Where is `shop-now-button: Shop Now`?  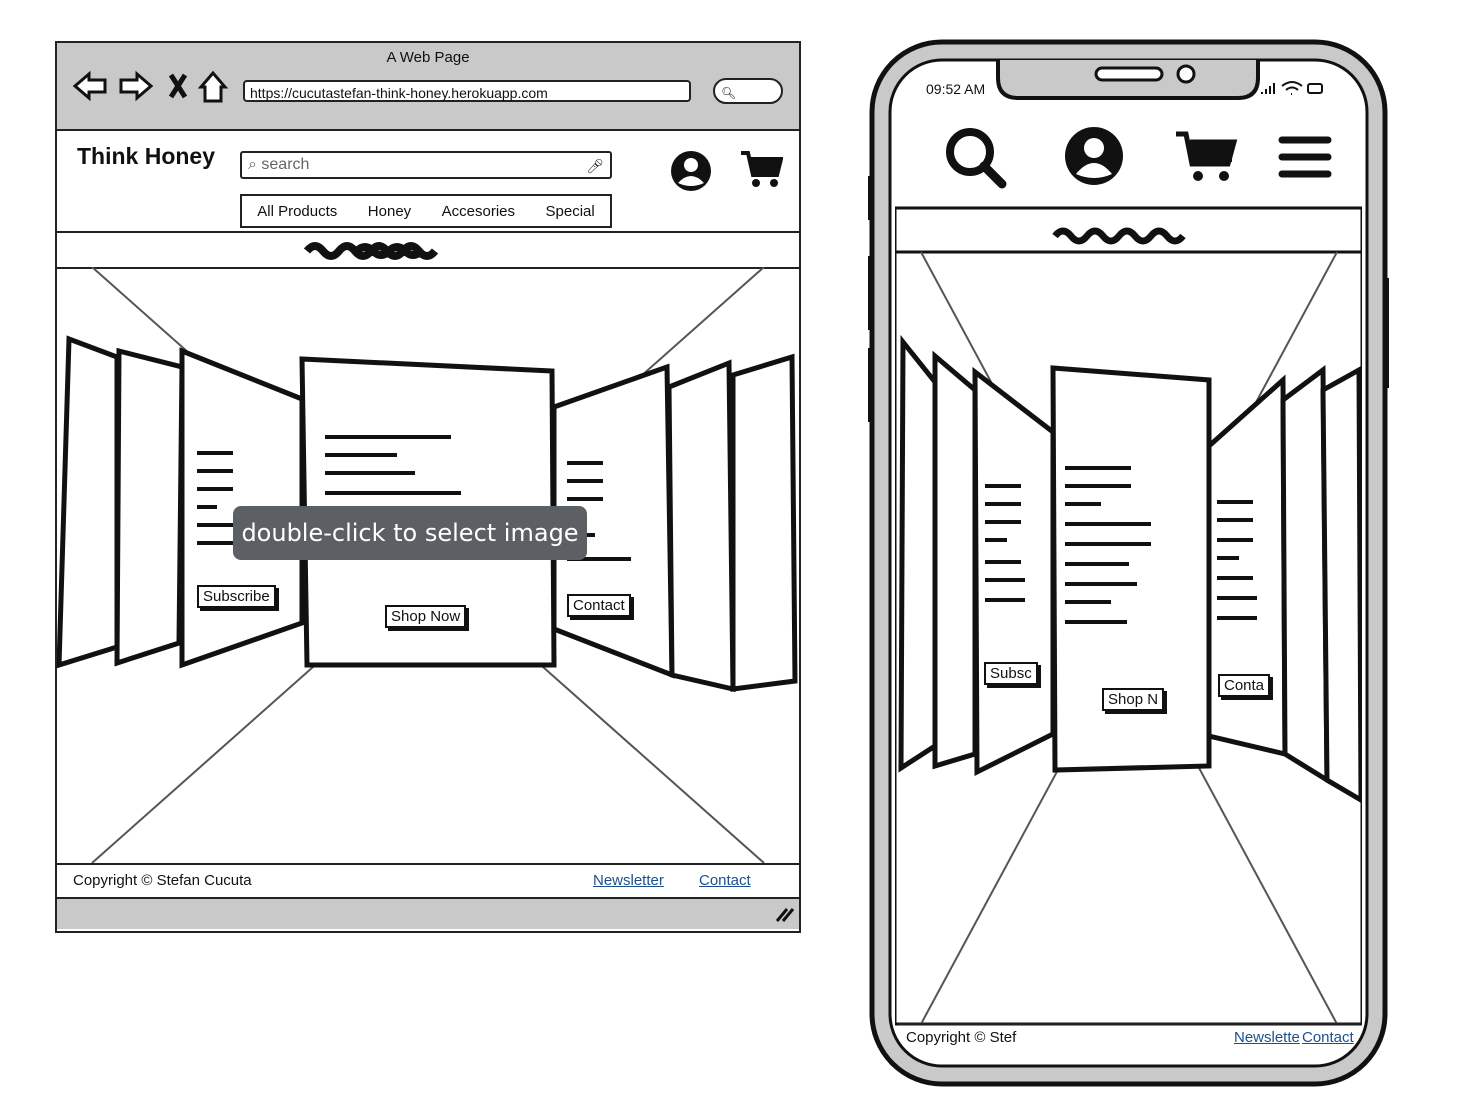 shop-now-button: Shop Now is located at coordinates (426, 616).